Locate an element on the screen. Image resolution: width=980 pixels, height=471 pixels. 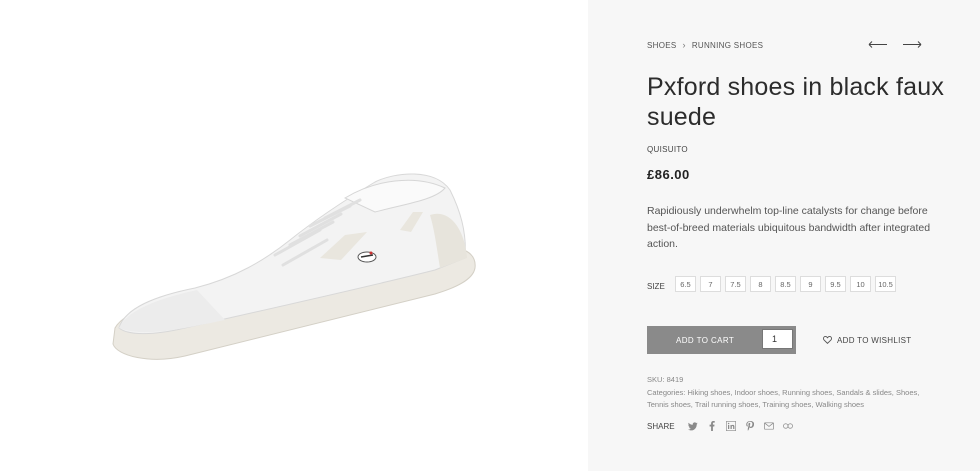
sku-value: 8419 is located at coordinates (675, 379).